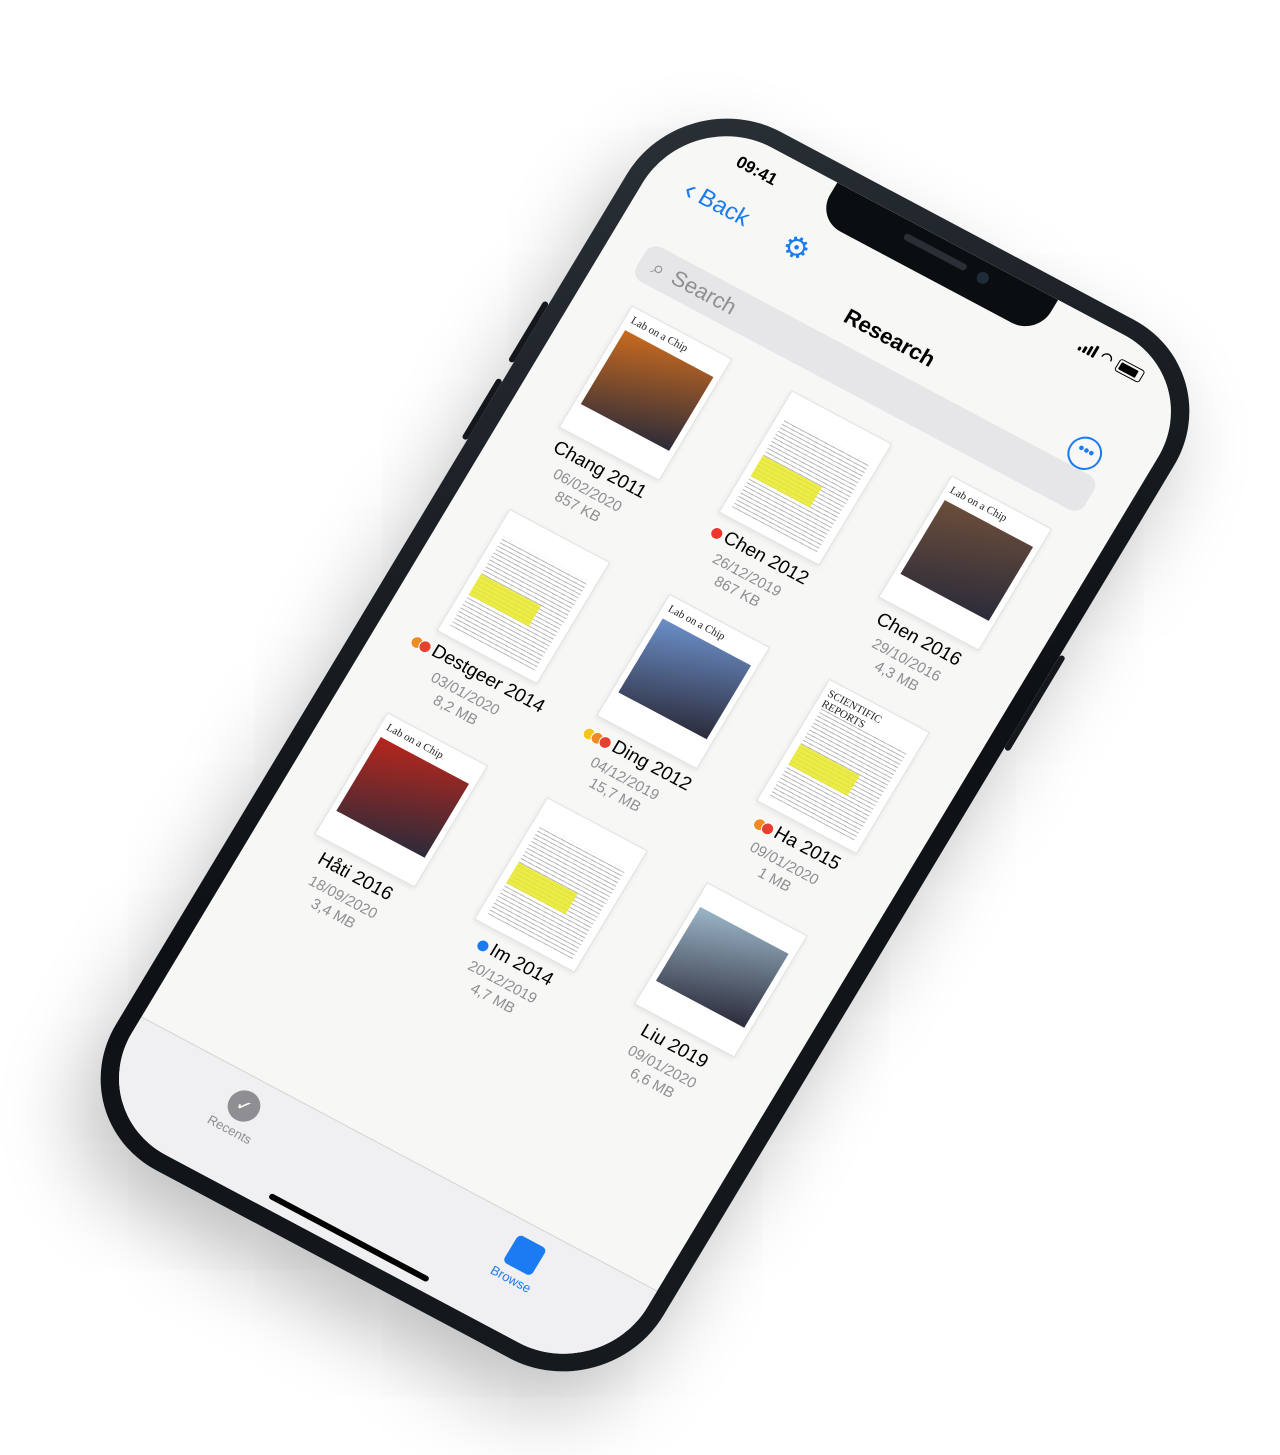  Describe the element at coordinates (722, 967) in the screenshot. I see `cover-art` at that location.